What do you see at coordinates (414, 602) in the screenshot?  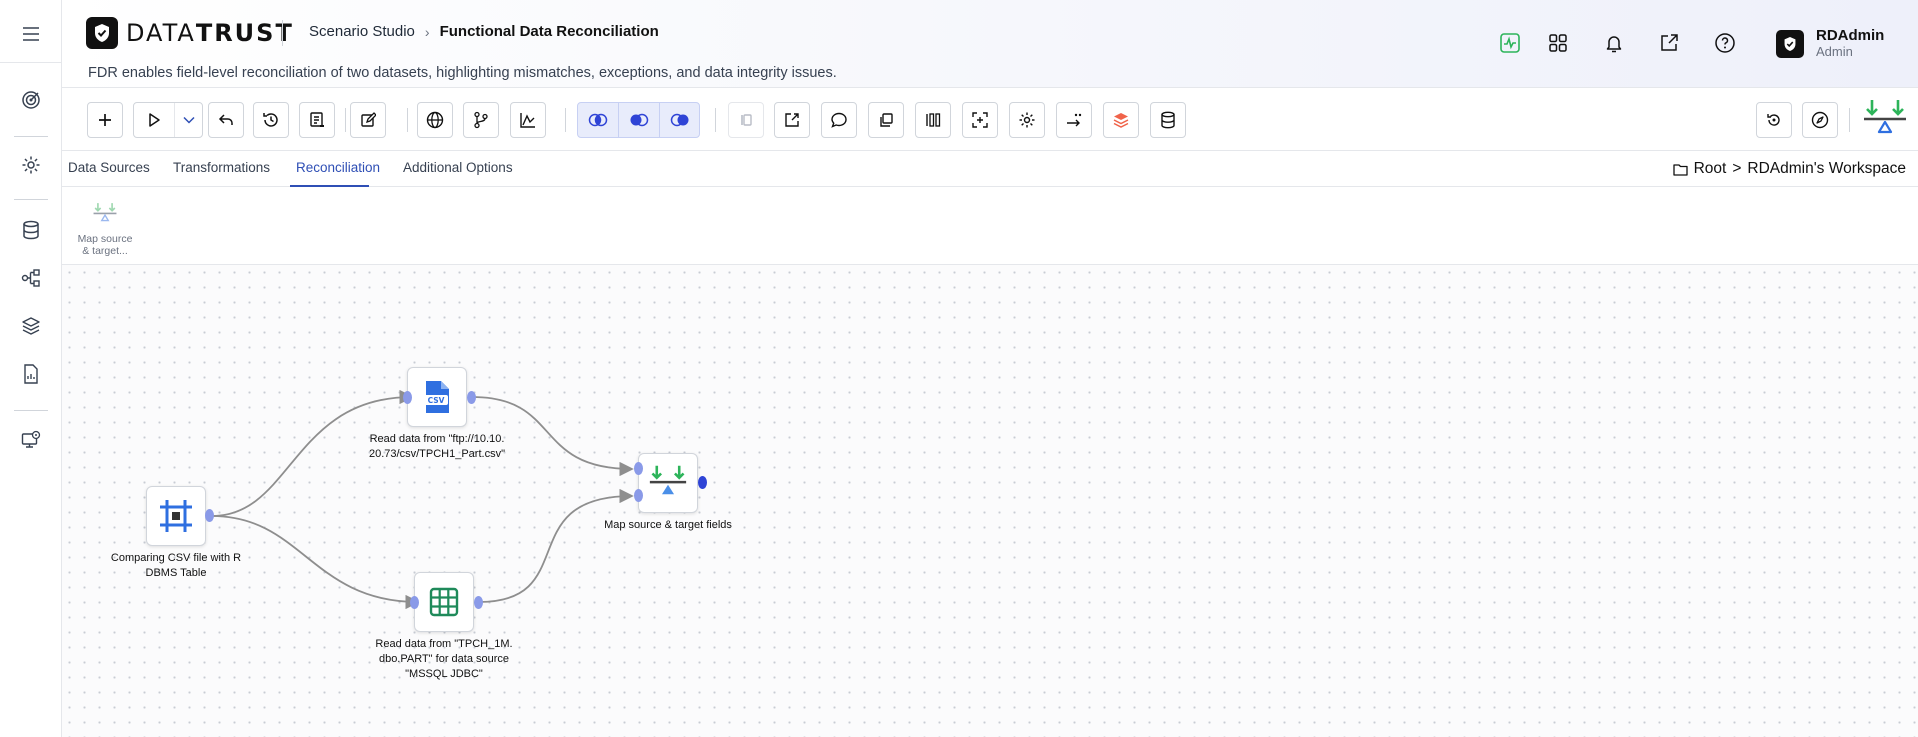 I see `node-db-input-port` at bounding box center [414, 602].